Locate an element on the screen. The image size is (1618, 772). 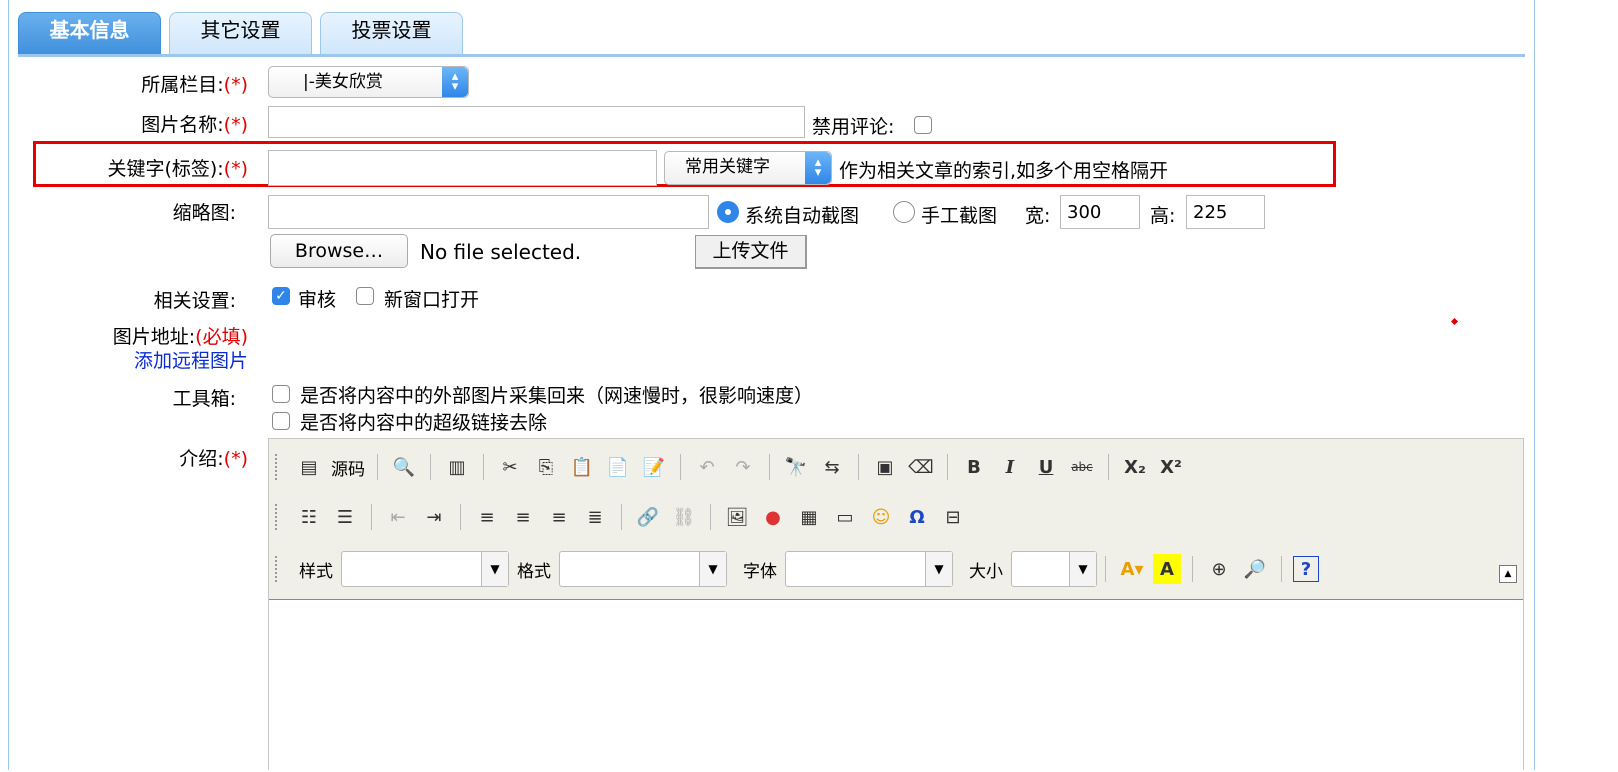
width-input is located at coordinates (1100, 212).